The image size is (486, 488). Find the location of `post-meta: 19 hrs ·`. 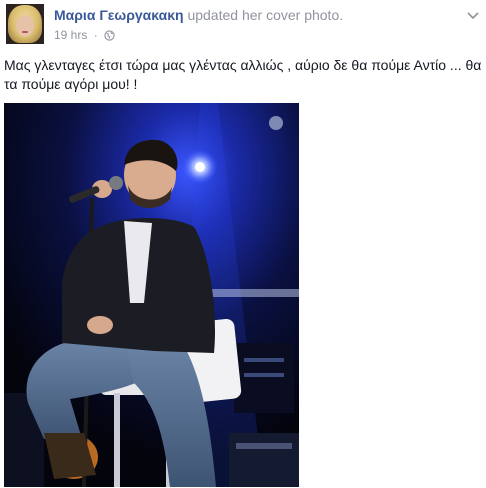

post-meta: 19 hrs · is located at coordinates (84, 36).